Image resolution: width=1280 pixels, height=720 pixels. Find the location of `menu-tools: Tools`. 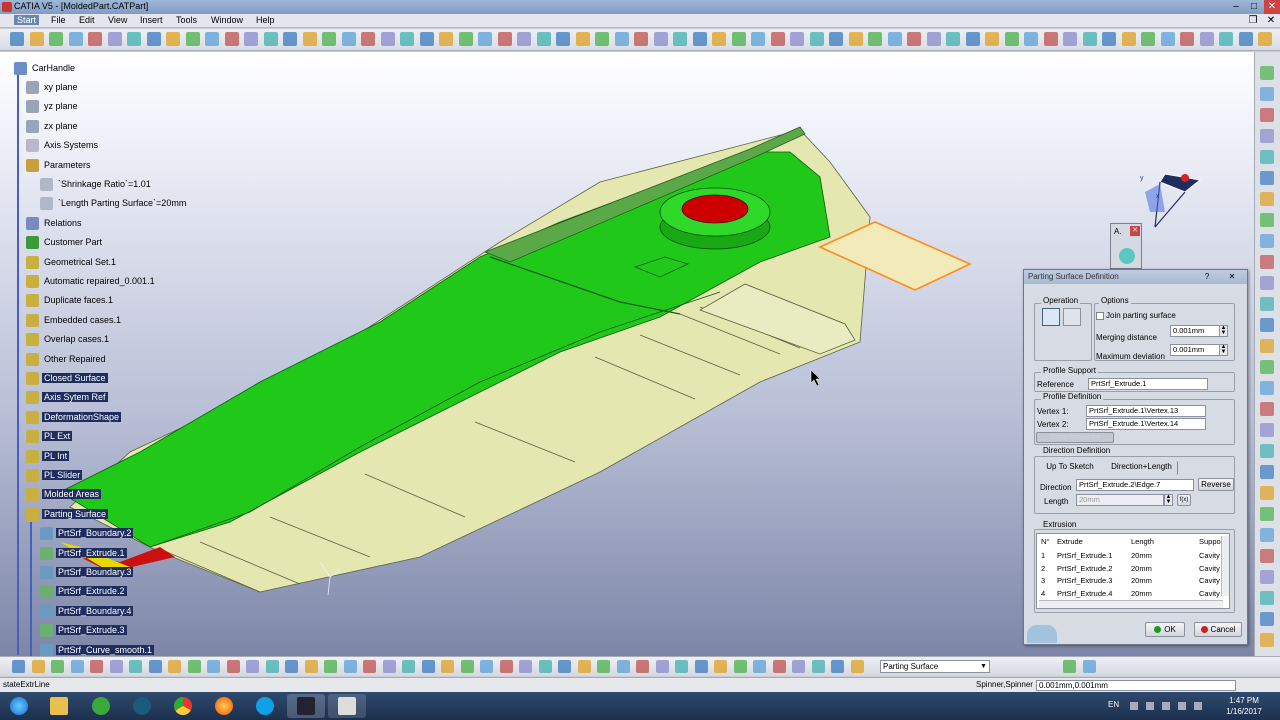

menu-tools: Tools is located at coordinates (186, 20).